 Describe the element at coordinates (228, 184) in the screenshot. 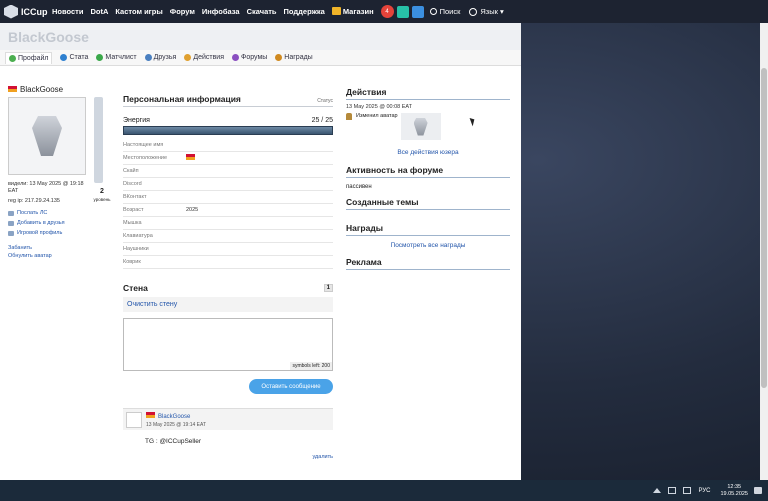

I see `table-row: Discord` at that location.